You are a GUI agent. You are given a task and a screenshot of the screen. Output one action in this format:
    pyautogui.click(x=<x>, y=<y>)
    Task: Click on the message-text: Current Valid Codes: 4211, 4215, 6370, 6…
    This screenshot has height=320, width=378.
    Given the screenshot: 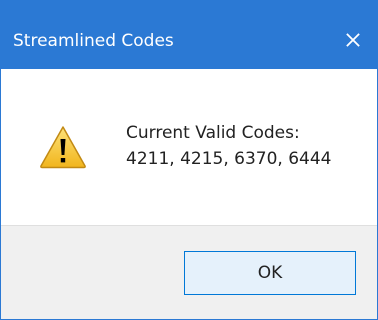 What is the action you would take?
    pyautogui.click(x=228, y=146)
    